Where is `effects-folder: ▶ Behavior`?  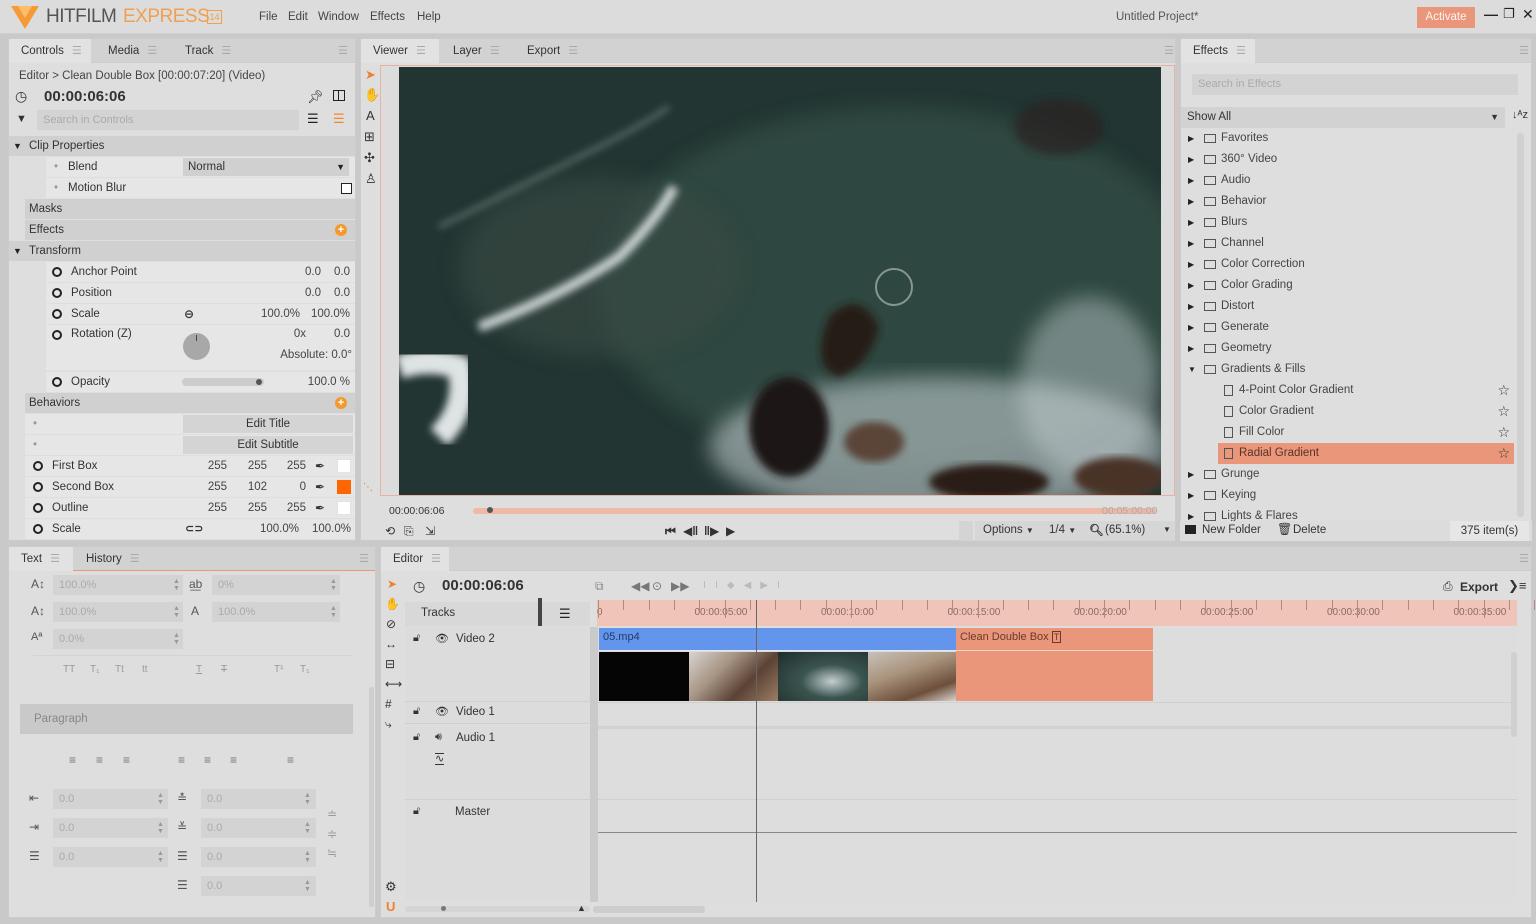 effects-folder: ▶ Behavior is located at coordinates (1351, 201).